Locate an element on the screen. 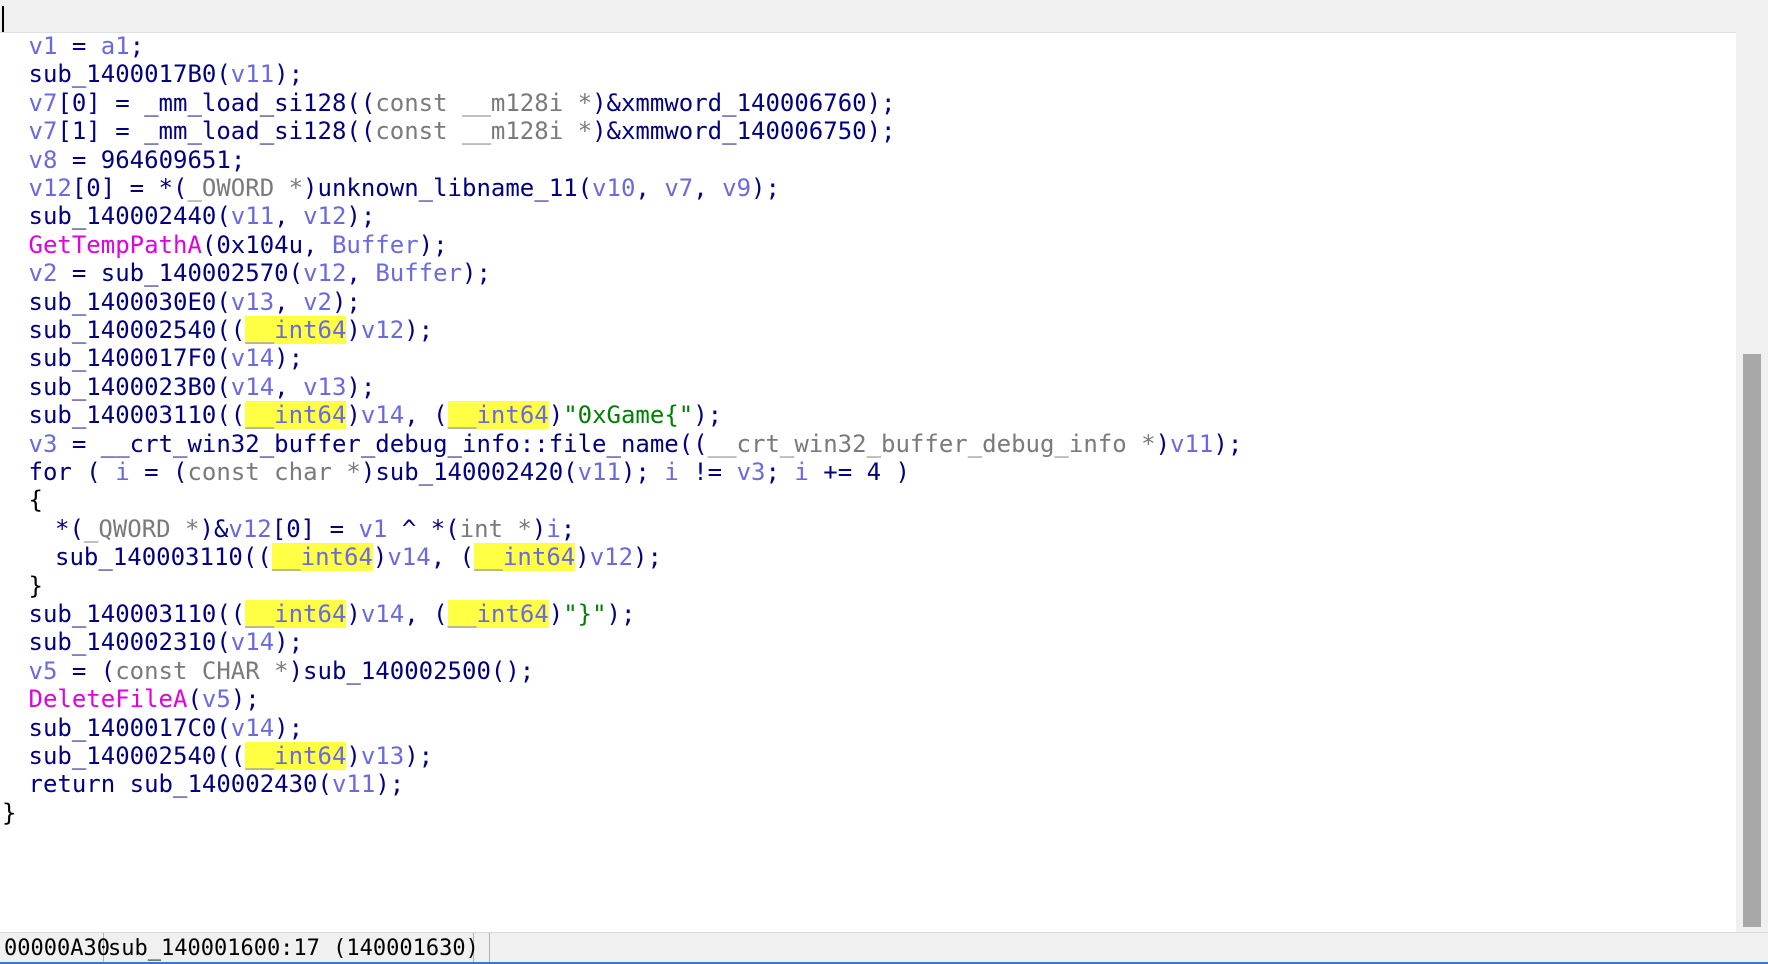 The width and height of the screenshot is (1768, 964). code-token-brace: { is located at coordinates (36, 500).